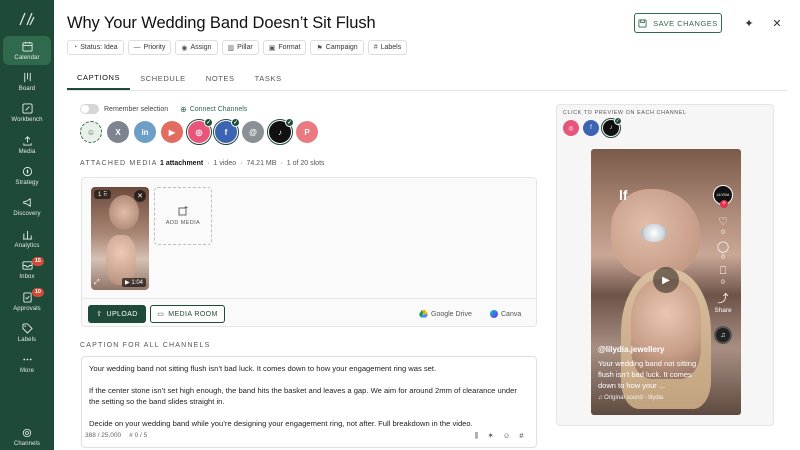 The height and width of the screenshot is (450, 800). Describe the element at coordinates (213, 109) in the screenshot. I see `connect-channels-link: ⊕ Connect Channels` at that location.